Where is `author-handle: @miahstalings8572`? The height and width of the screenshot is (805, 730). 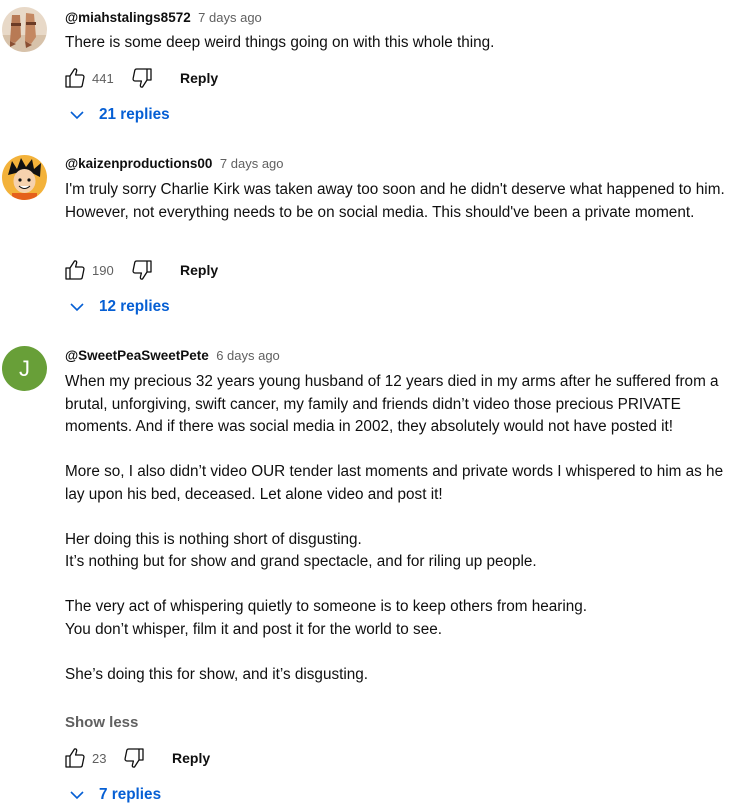 author-handle: @miahstalings8572 is located at coordinates (128, 17).